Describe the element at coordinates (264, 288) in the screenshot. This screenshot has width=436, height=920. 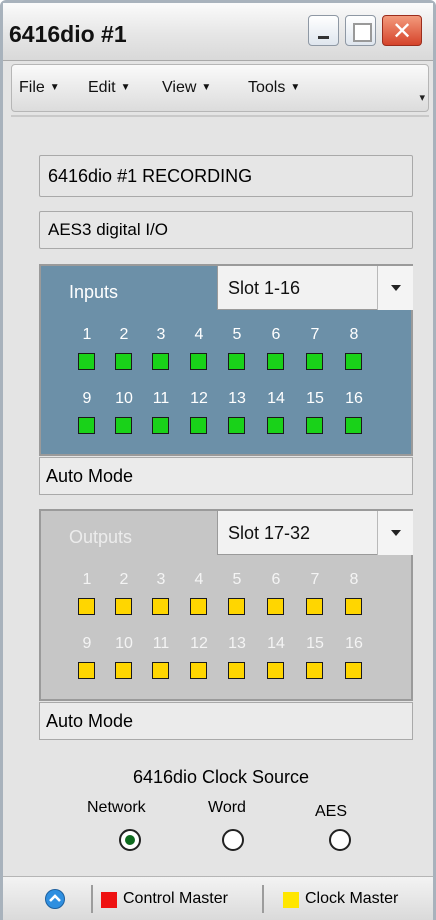
I see `inputs-slot-value: Slot 1-16` at that location.